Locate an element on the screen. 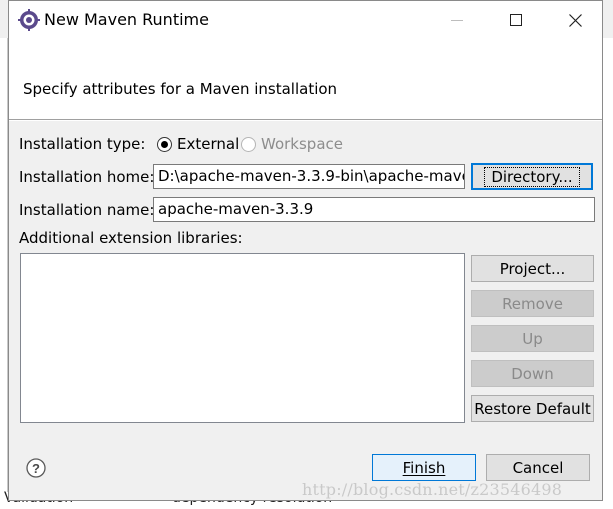  finish-button-label: Finish is located at coordinates (424, 467).